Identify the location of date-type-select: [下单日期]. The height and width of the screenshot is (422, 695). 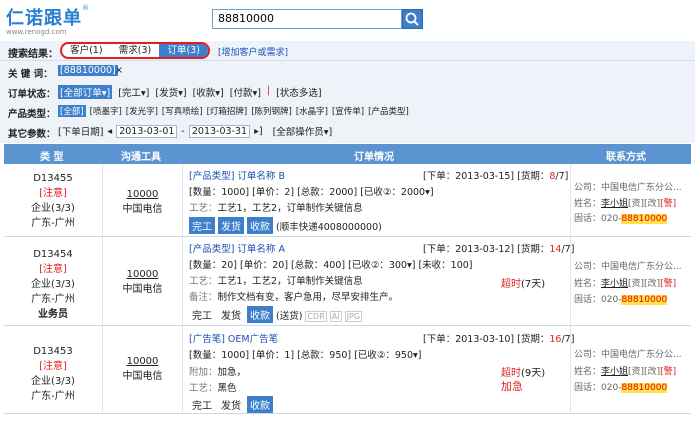
(80, 131).